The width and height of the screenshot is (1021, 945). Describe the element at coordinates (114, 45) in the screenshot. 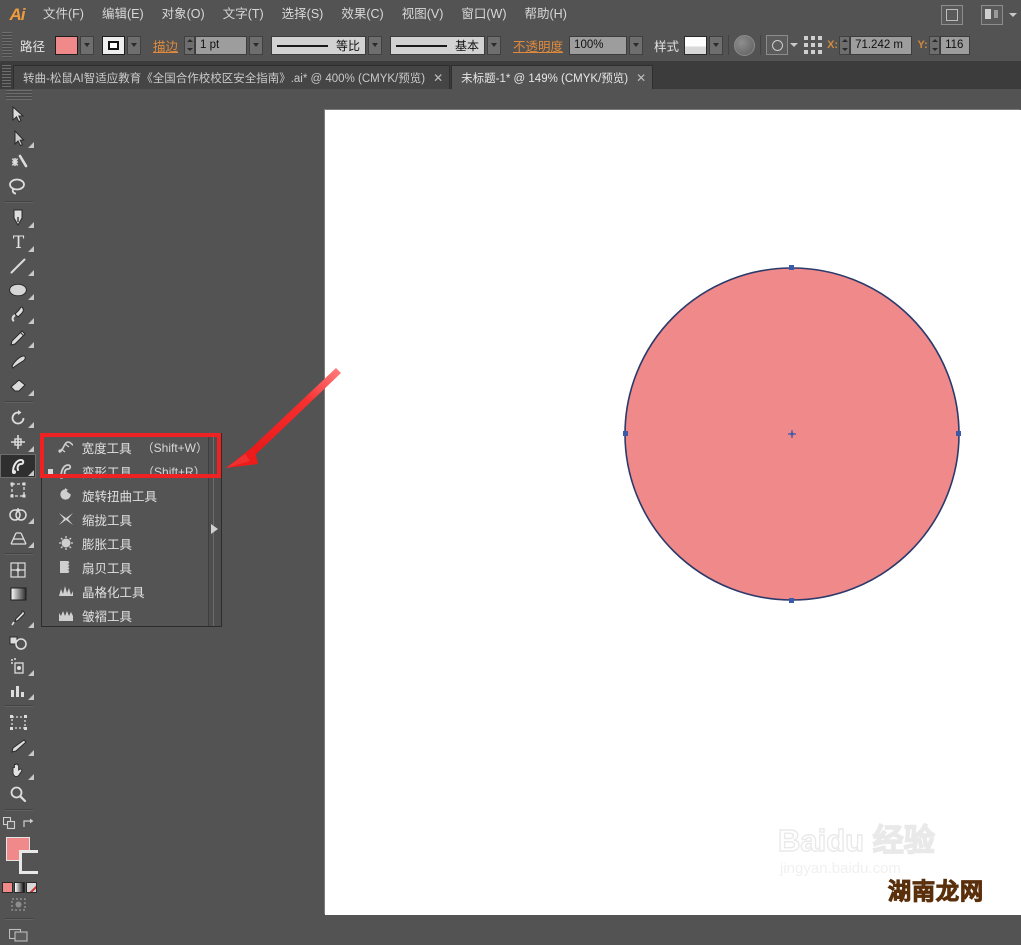

I see `stroke-color-swatch` at that location.